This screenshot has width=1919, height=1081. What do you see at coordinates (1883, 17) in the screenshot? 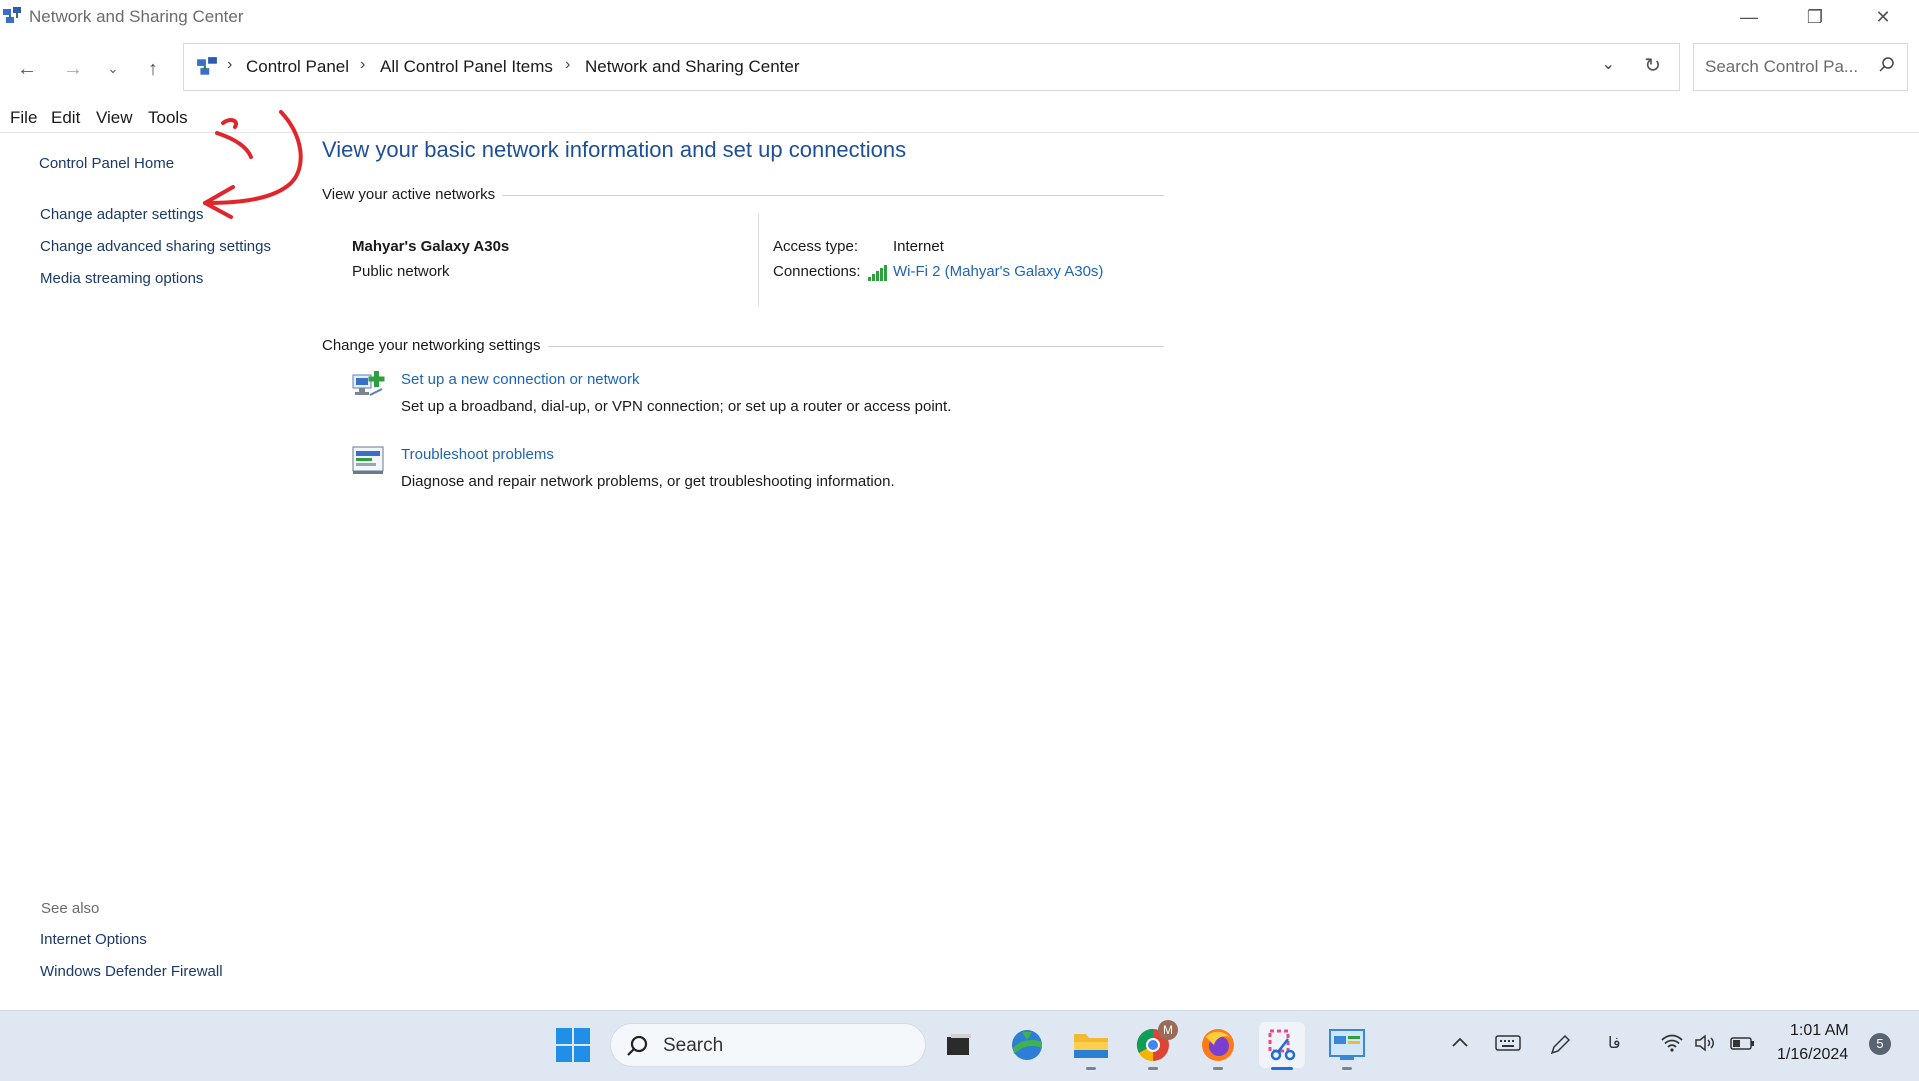
I see `close-button: ✕` at bounding box center [1883, 17].